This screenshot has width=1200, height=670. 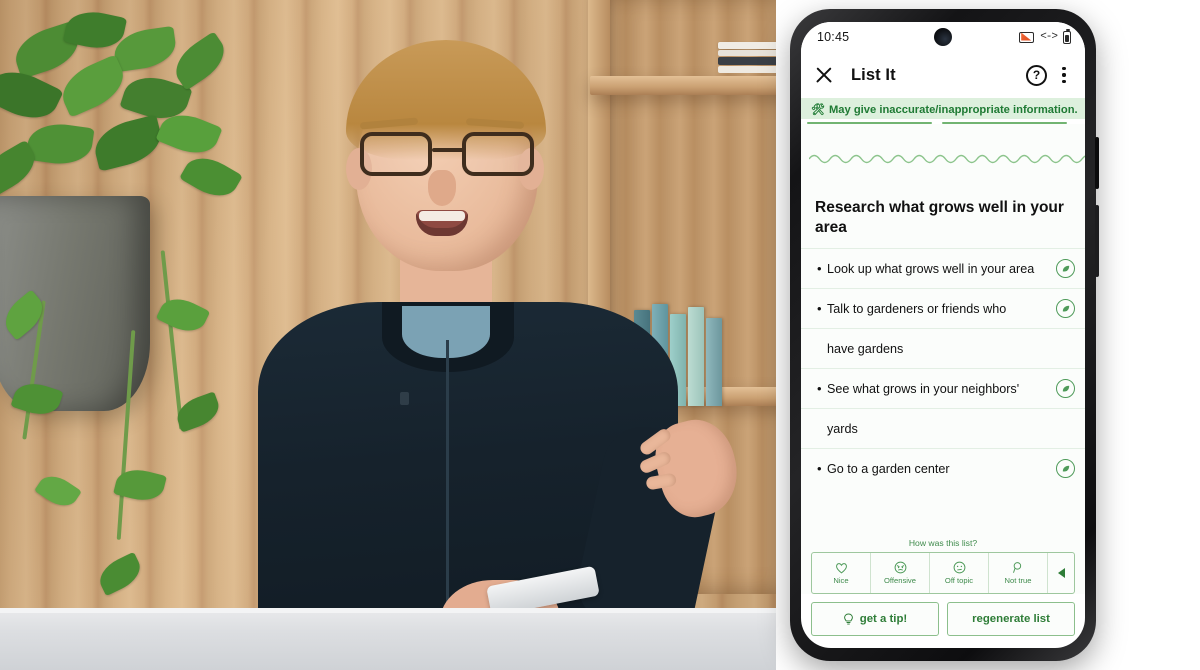 What do you see at coordinates (388, 610) in the screenshot?
I see `desk-edge` at bounding box center [388, 610].